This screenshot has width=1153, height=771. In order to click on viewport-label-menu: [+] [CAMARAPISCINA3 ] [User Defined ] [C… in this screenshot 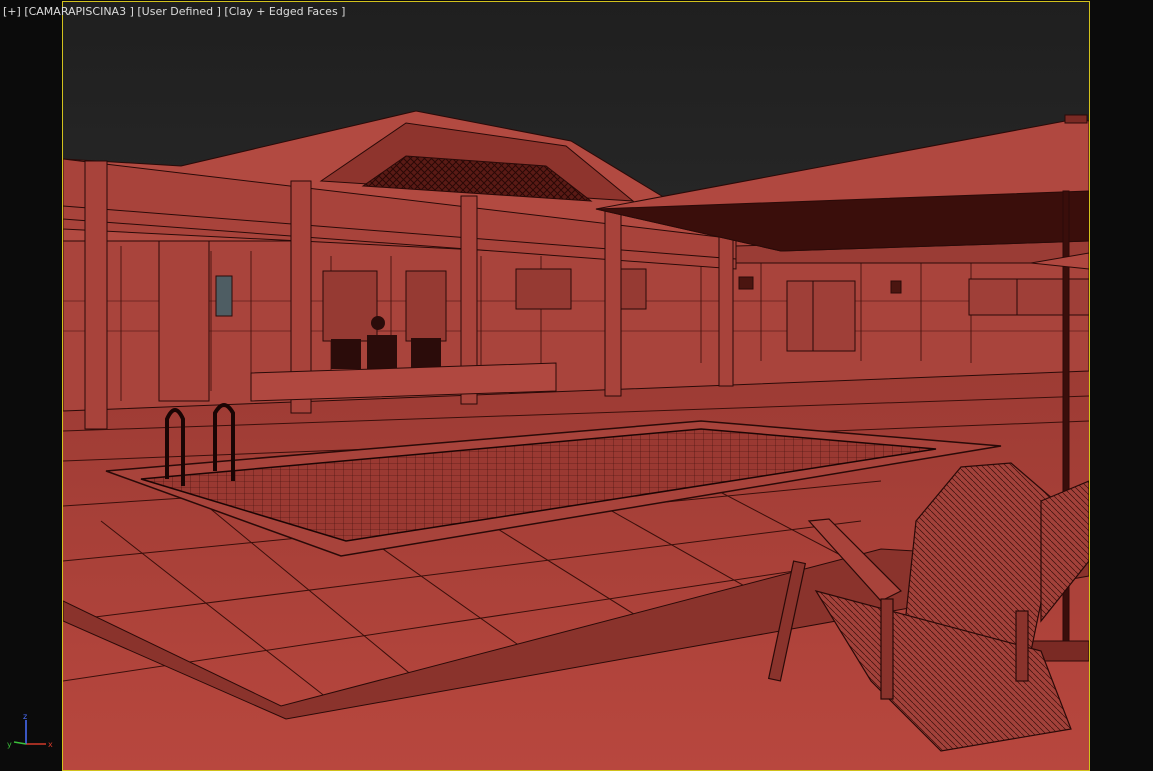, I will do `click(174, 11)`.